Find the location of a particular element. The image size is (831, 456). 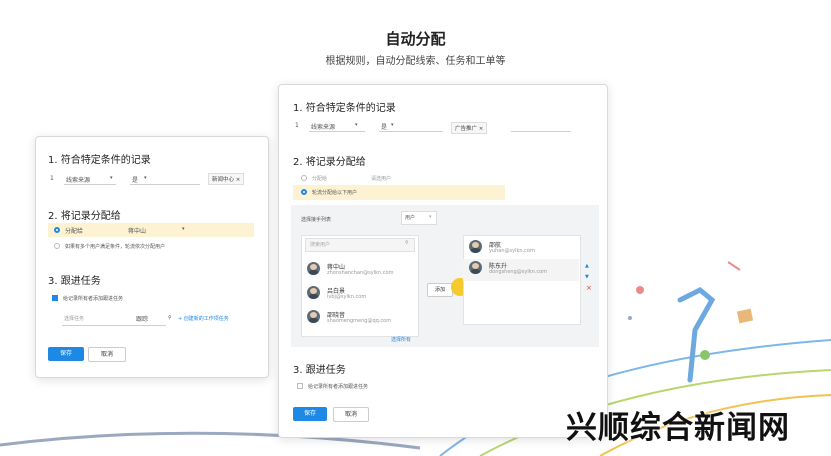

left-create-task-link: + 创建新的工作项任务 is located at coordinates (203, 318).